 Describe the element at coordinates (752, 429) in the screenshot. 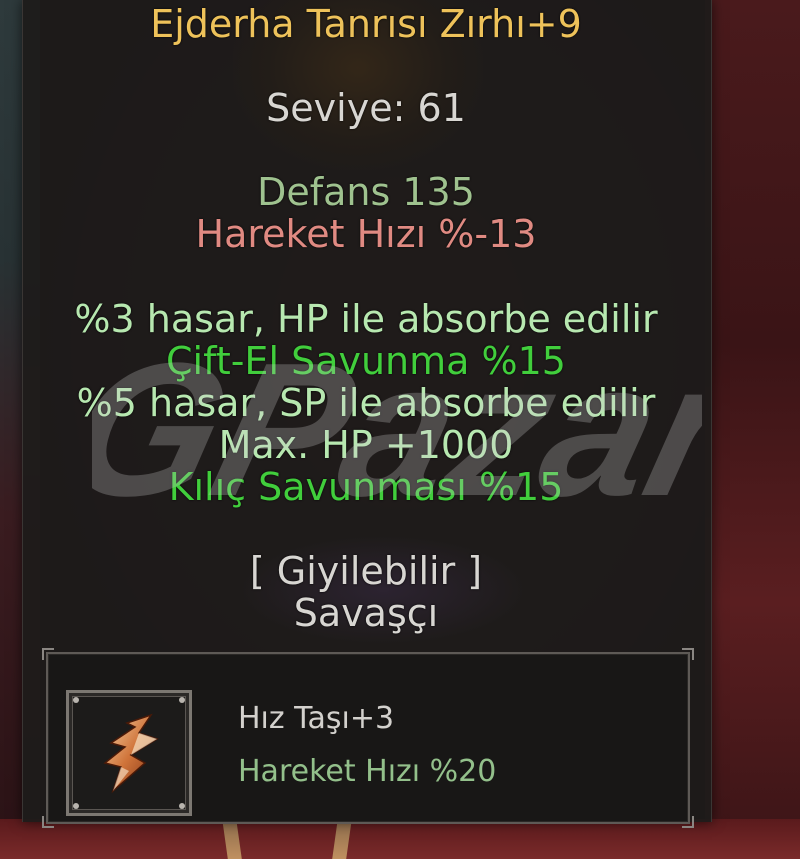

I see `background-right` at that location.